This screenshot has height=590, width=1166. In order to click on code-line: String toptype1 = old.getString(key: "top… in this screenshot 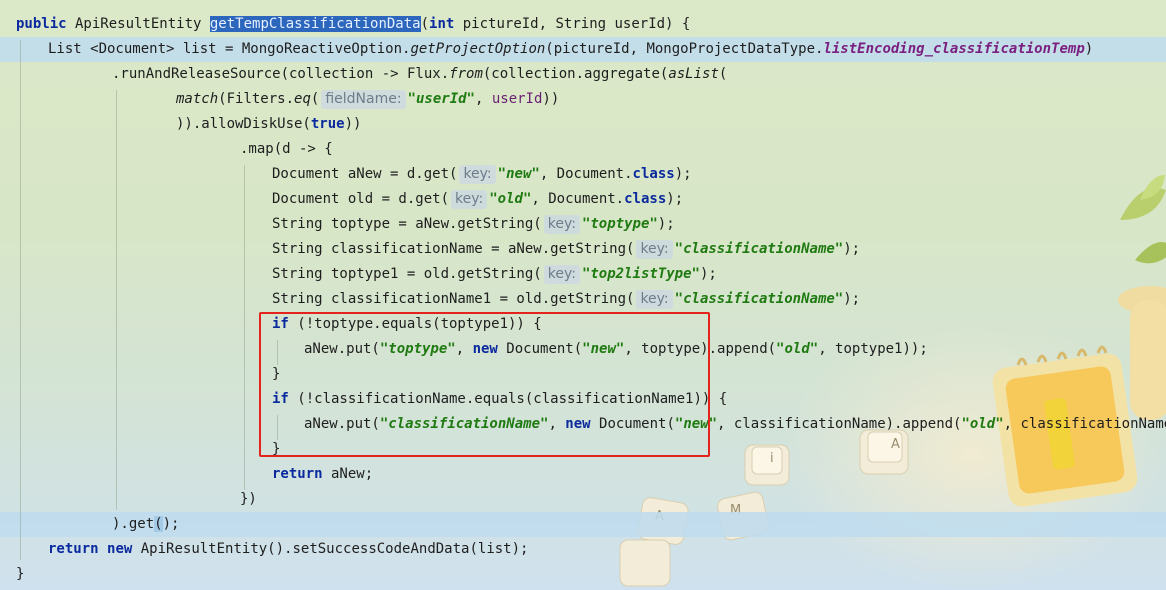, I will do `click(494, 274)`.